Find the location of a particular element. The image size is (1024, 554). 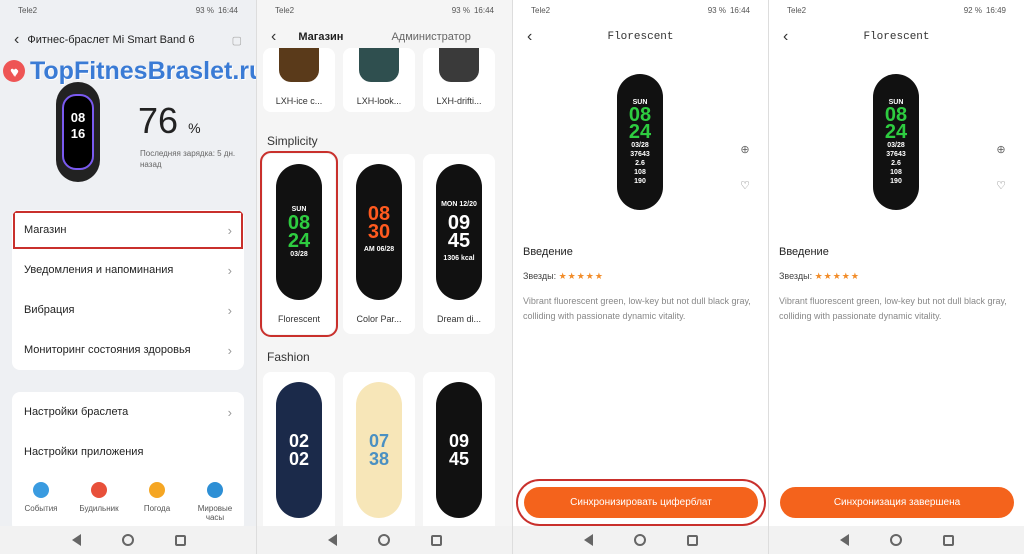

battery-level: 76 % is located at coordinates (169, 120).